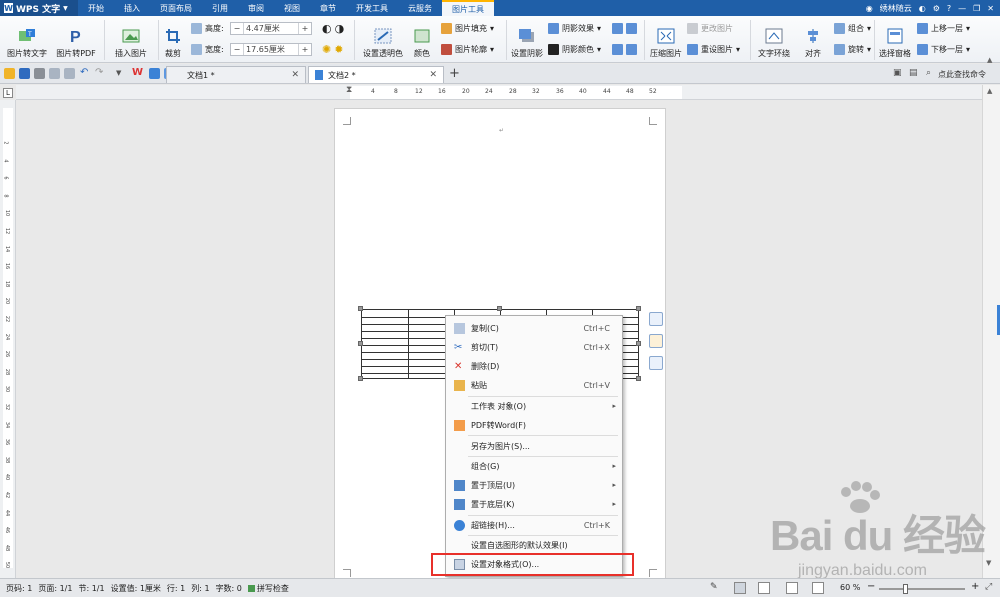 This screenshot has width=1000, height=597. I want to click on tab-stop-selector: L, so click(8, 93).